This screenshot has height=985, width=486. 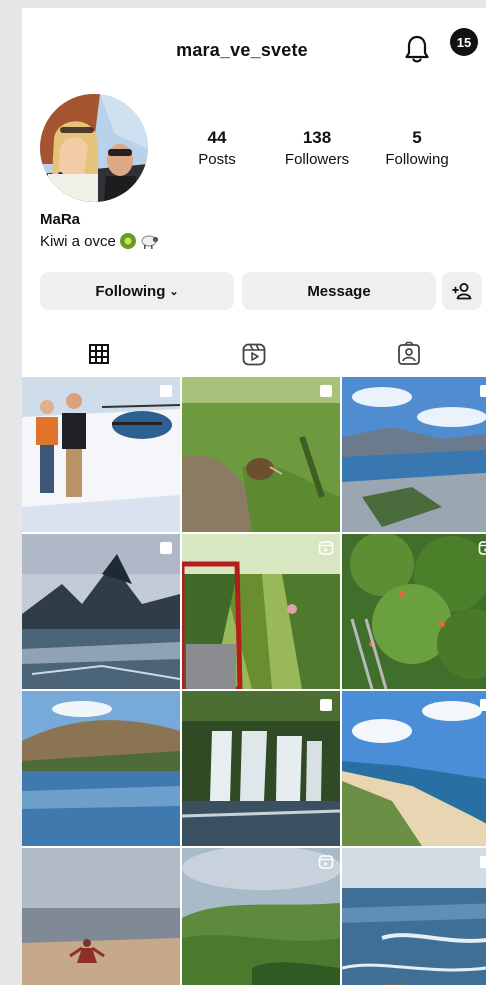 What do you see at coordinates (174, 291) in the screenshot?
I see `chevron-down-icon: ⌄` at bounding box center [174, 291].